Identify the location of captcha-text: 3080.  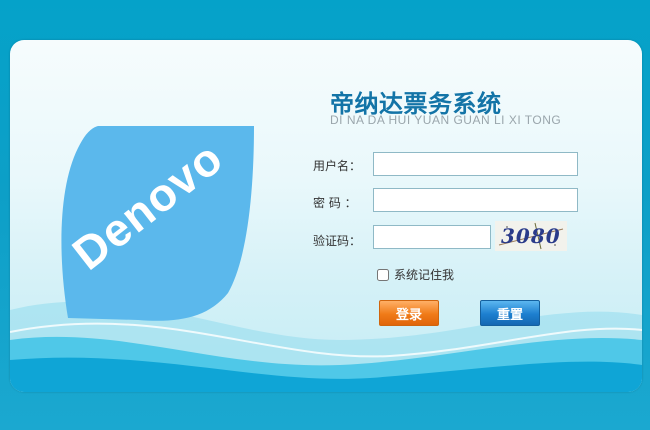
(531, 236).